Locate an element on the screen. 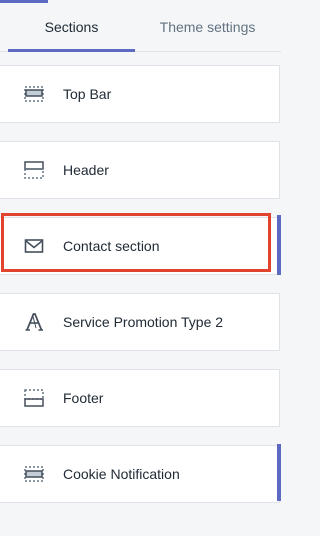 The width and height of the screenshot is (320, 536). tab-bar: Sections Theme settings is located at coordinates (140, 27).